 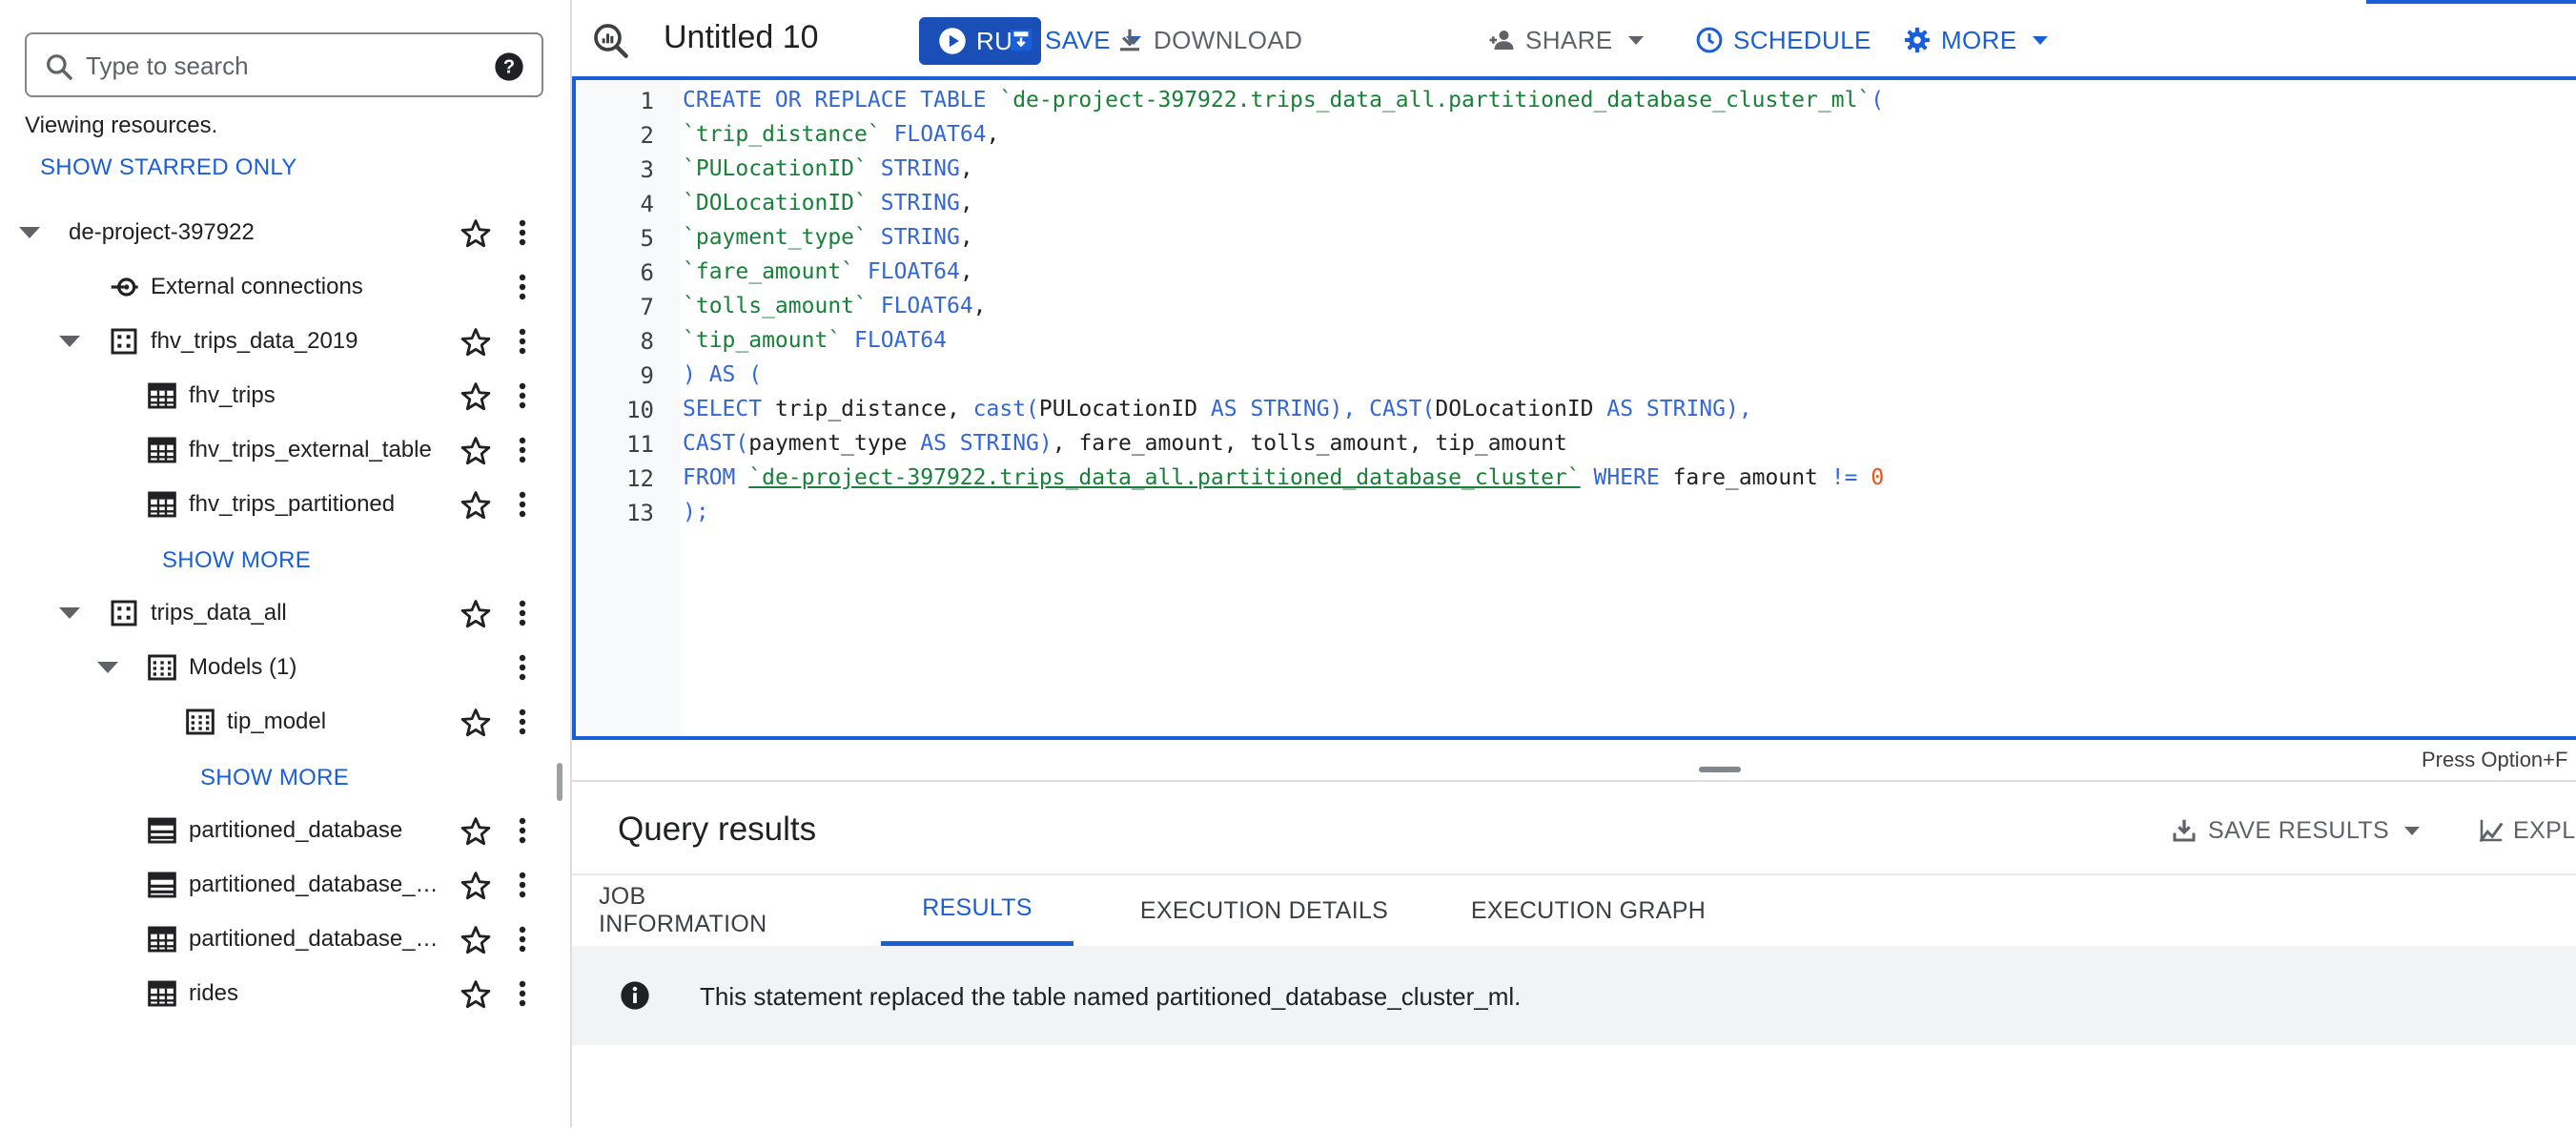 What do you see at coordinates (2295, 830) in the screenshot?
I see `save-results-button: SAVE RESULTS` at bounding box center [2295, 830].